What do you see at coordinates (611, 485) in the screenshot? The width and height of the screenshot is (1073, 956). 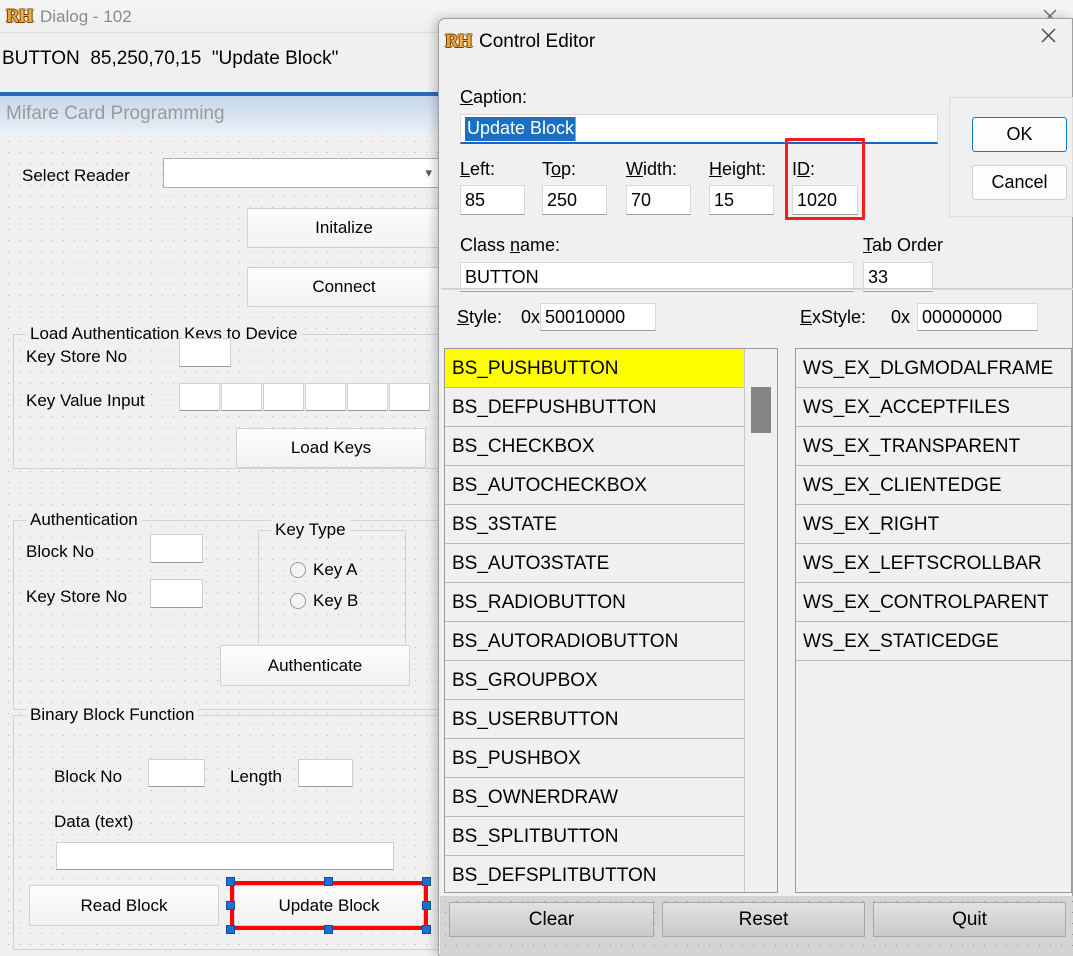 I see `style-list-item: BS_AUTOCHECKBOX` at bounding box center [611, 485].